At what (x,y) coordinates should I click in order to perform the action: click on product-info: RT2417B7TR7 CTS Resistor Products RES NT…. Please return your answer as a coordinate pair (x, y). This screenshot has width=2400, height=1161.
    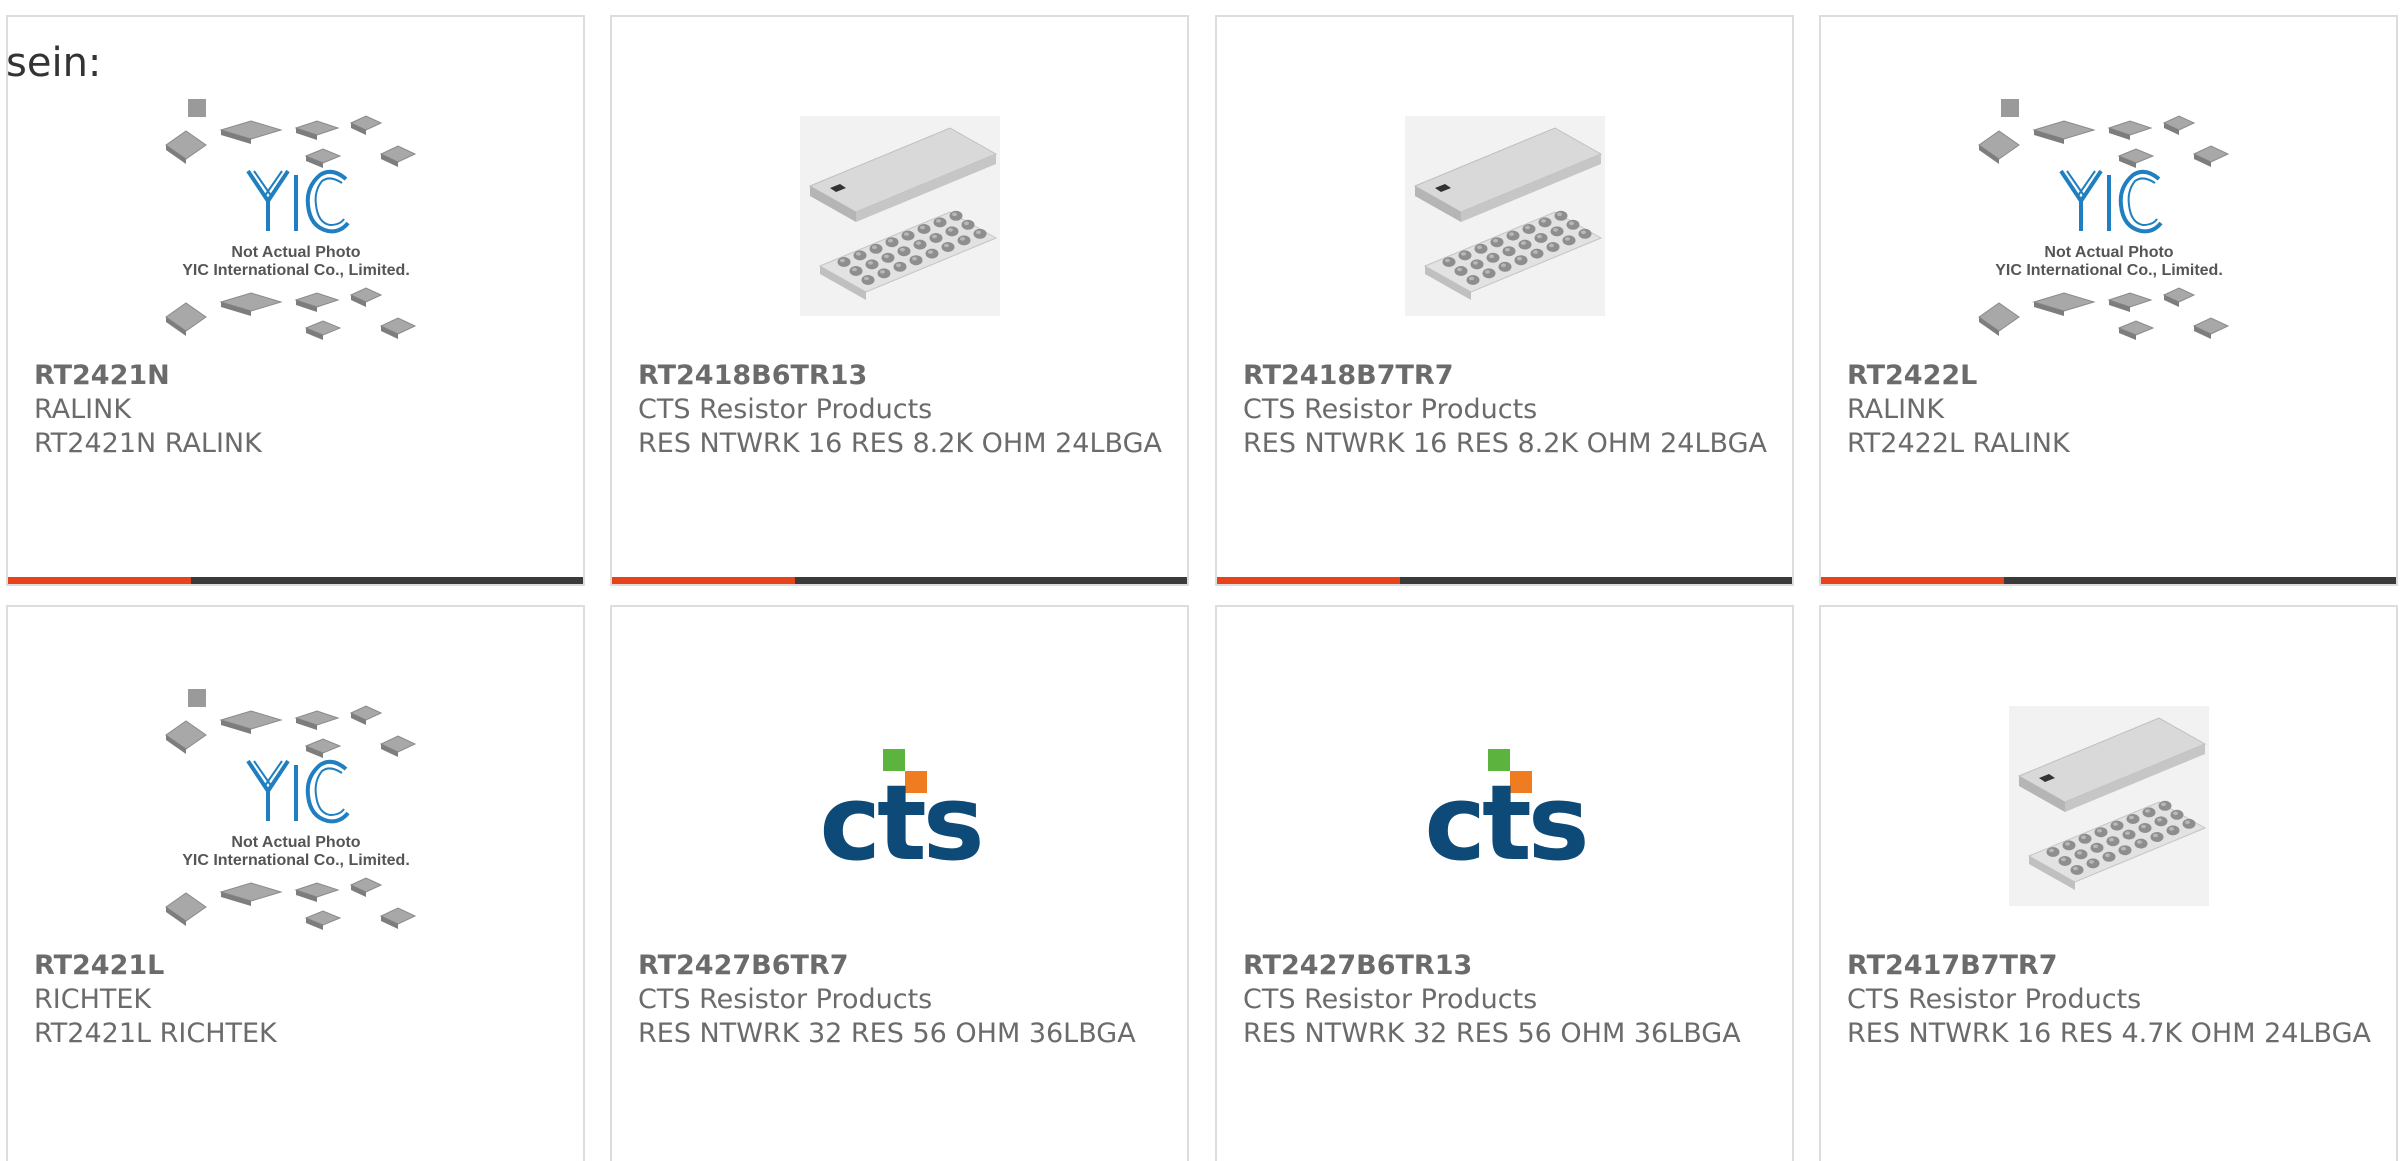
    Looking at the image, I should click on (2111, 1000).